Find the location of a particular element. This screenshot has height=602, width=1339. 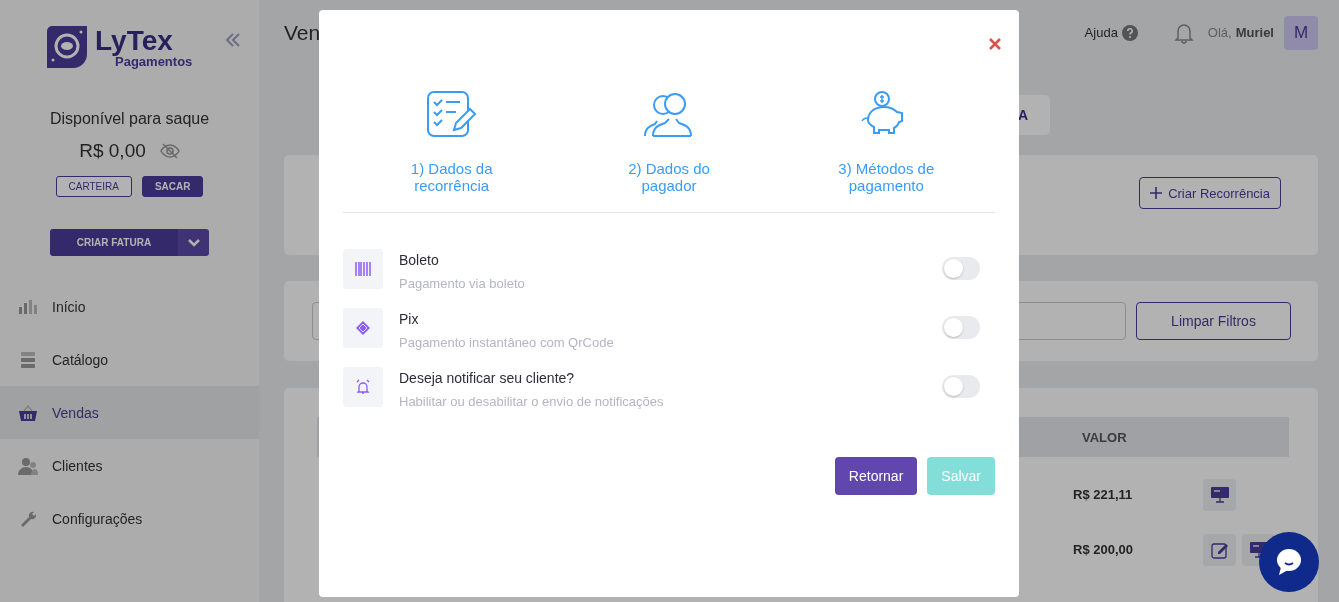

chevron-down-icon is located at coordinates (193, 242).